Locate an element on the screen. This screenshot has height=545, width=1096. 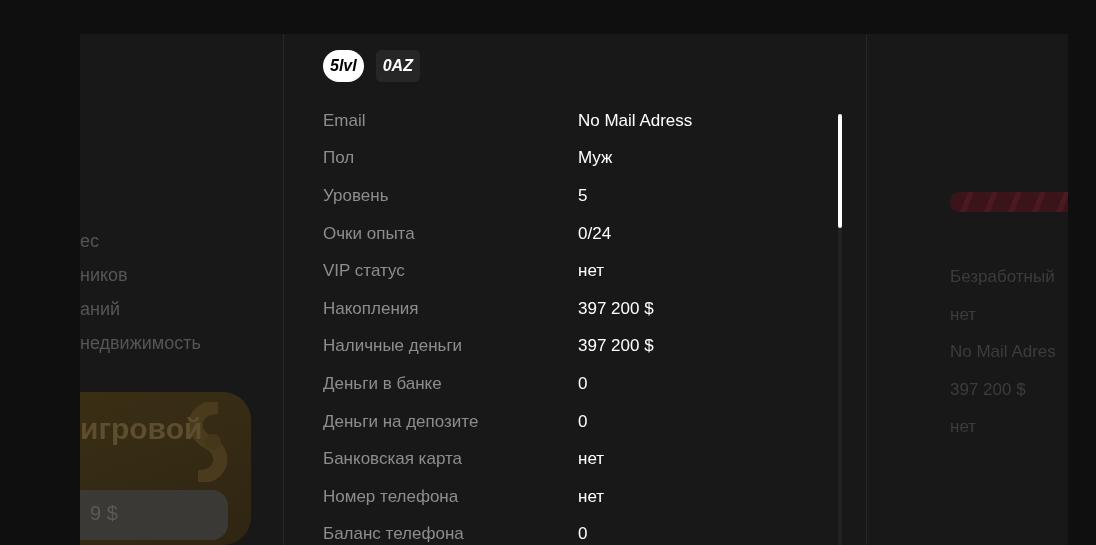
field-label: Номер телефона is located at coordinates (391, 496).